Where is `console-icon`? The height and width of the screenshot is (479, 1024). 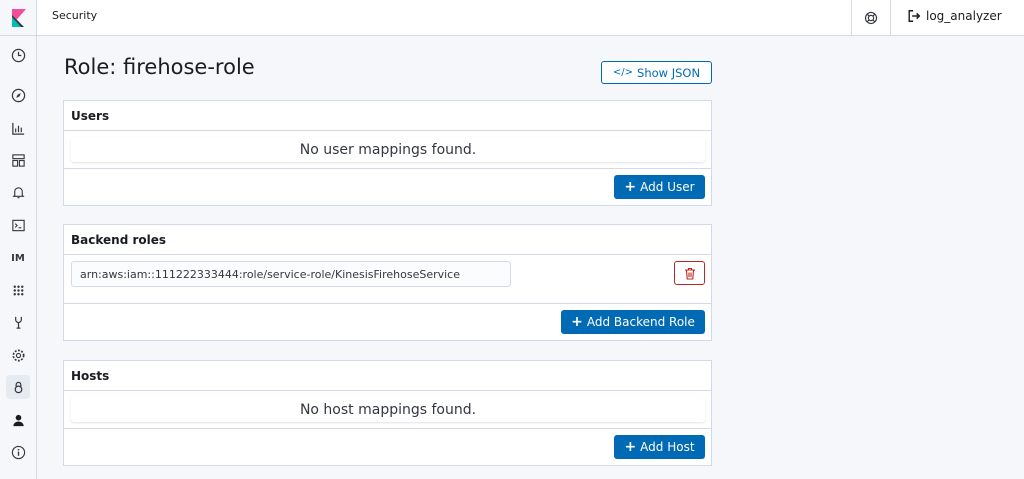
console-icon is located at coordinates (18, 225).